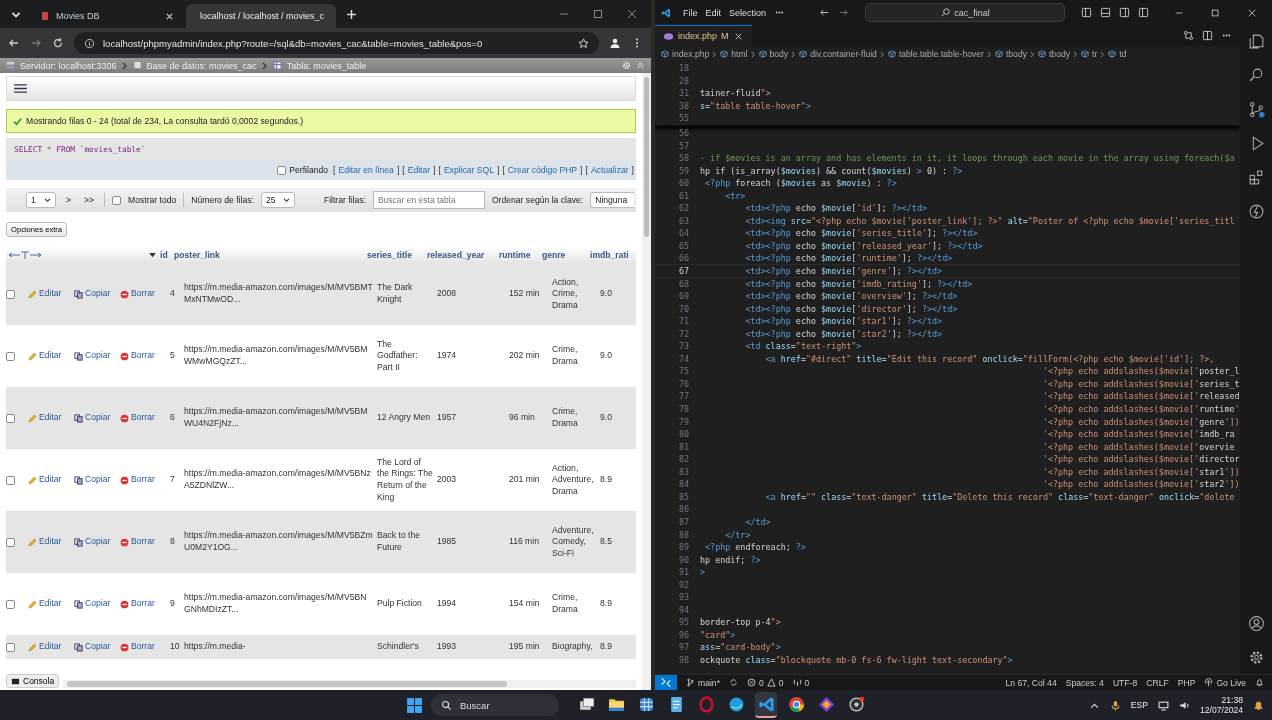 The image size is (1272, 720). I want to click on microphone-icon, so click(1115, 705).